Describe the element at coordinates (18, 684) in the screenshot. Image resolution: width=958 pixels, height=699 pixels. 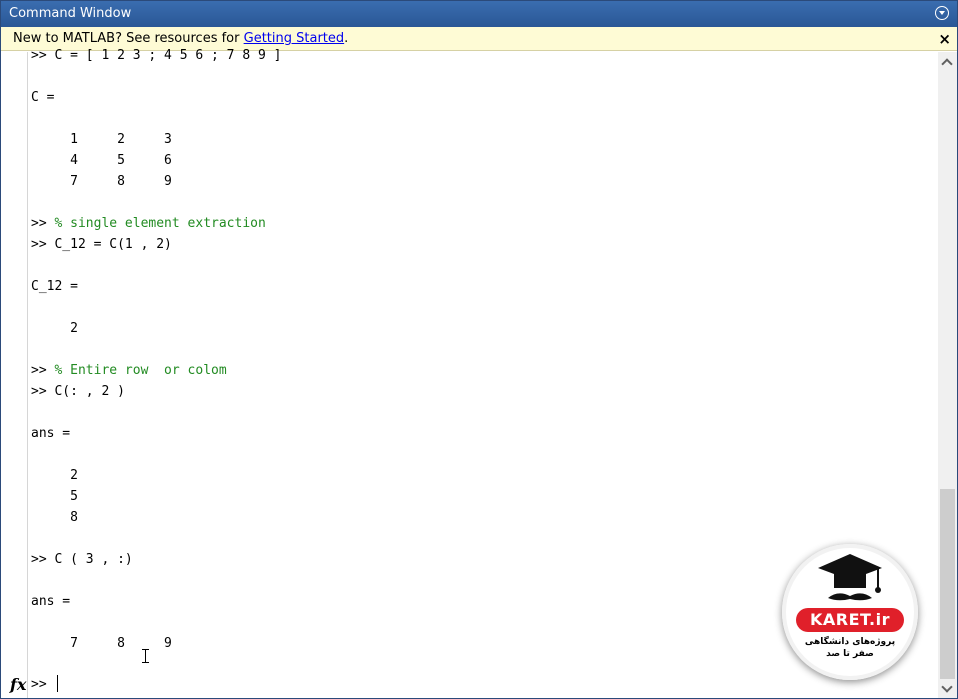
I see `function-browser-icon: fx` at that location.